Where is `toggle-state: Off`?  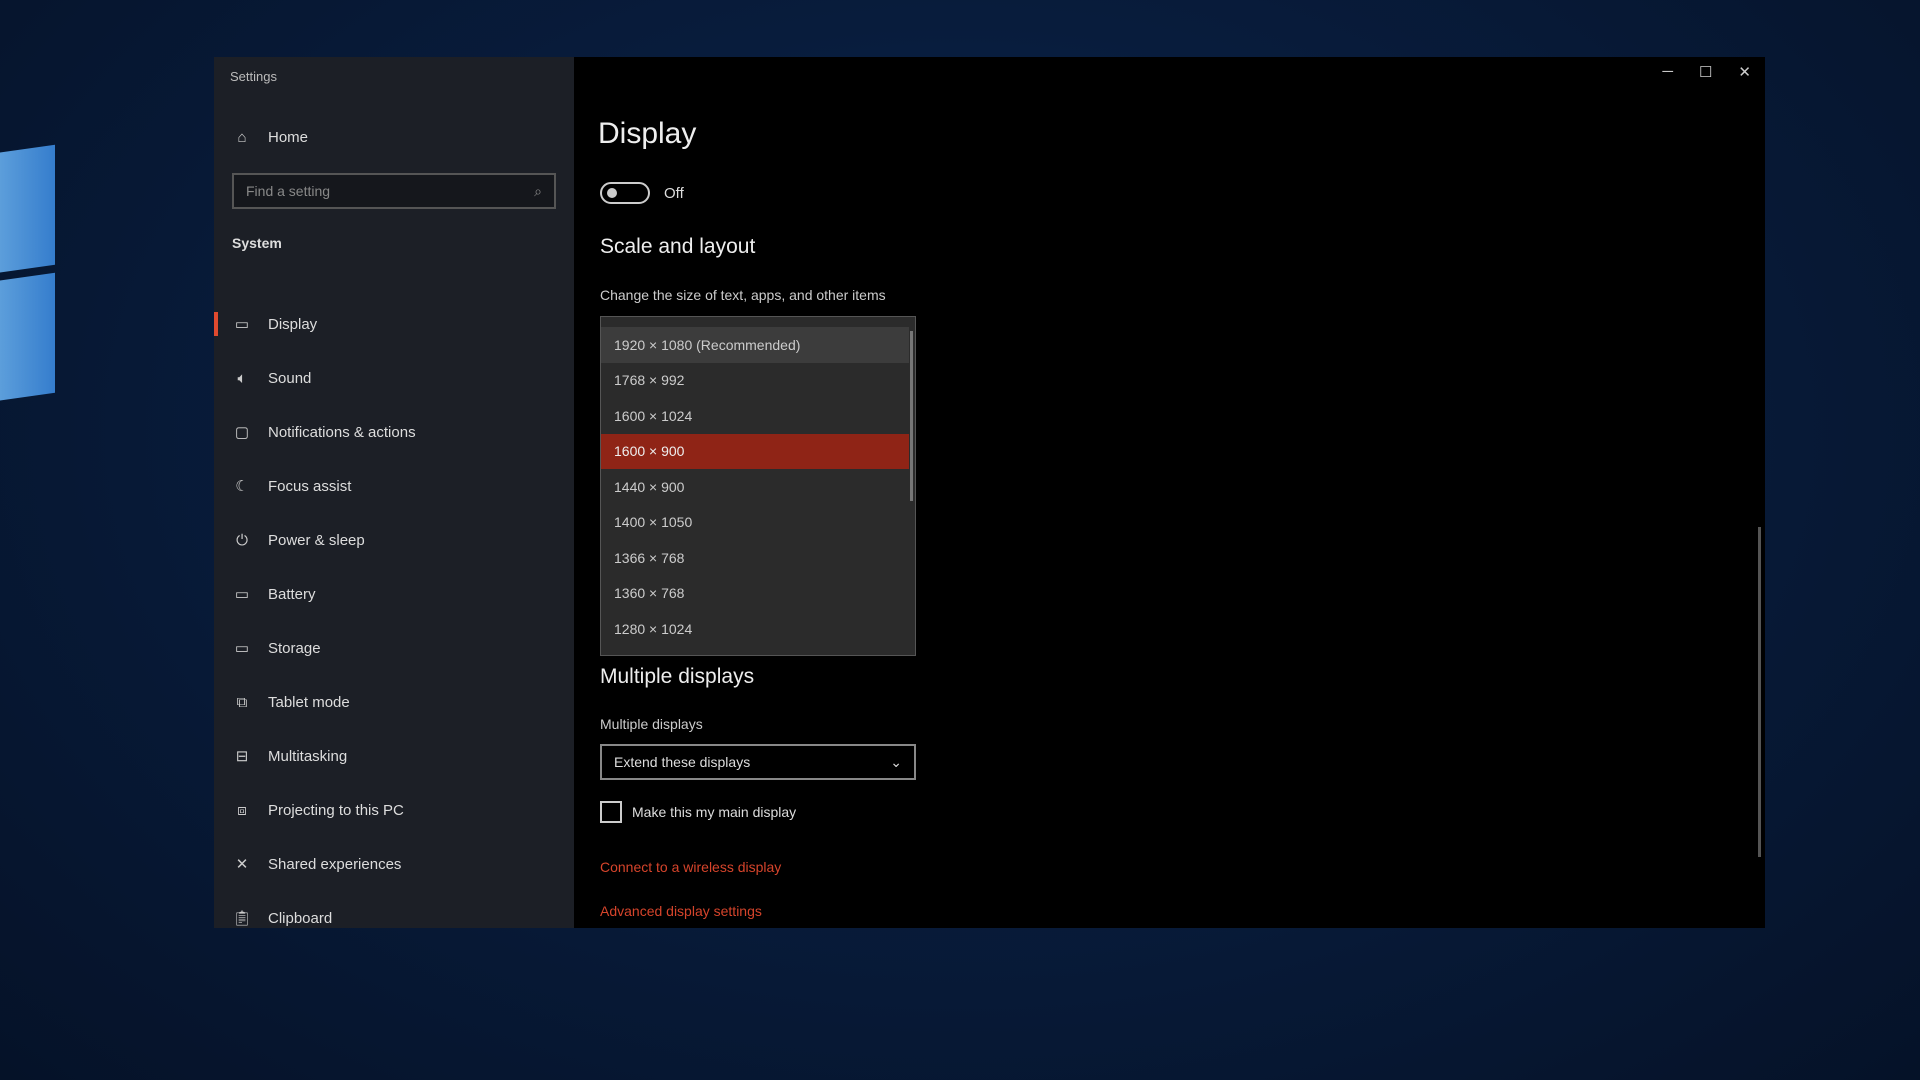 toggle-state: Off is located at coordinates (674, 193).